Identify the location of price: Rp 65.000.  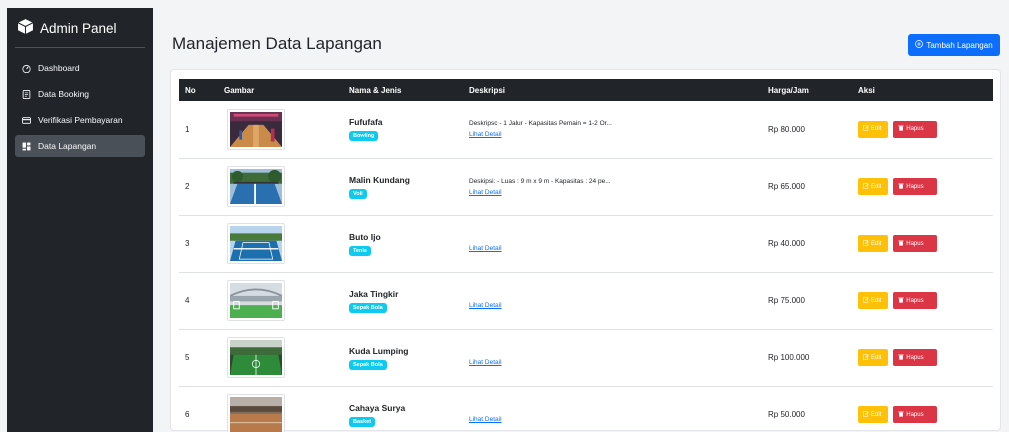
(786, 186).